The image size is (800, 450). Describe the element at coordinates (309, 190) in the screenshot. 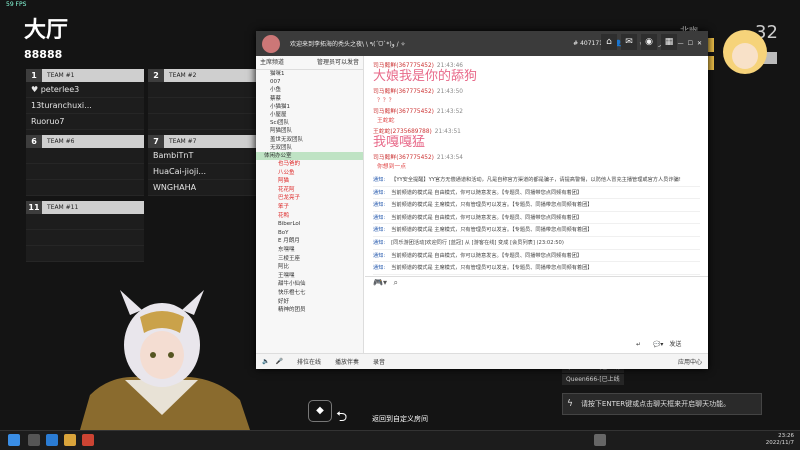

I see `member-item: 花花阿` at that location.